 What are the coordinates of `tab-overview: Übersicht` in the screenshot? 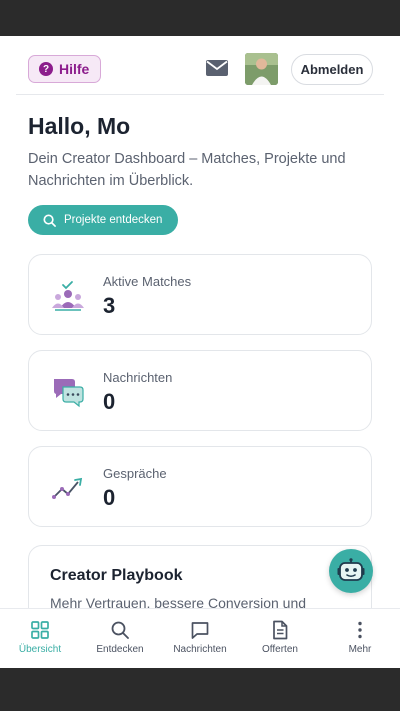 It's located at (40, 638).